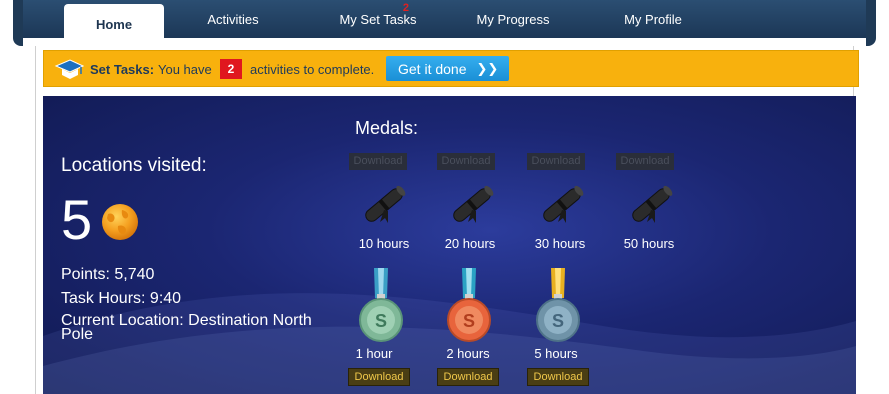  Describe the element at coordinates (384, 243) in the screenshot. I see `certificate-label-10h: 10 hours` at that location.